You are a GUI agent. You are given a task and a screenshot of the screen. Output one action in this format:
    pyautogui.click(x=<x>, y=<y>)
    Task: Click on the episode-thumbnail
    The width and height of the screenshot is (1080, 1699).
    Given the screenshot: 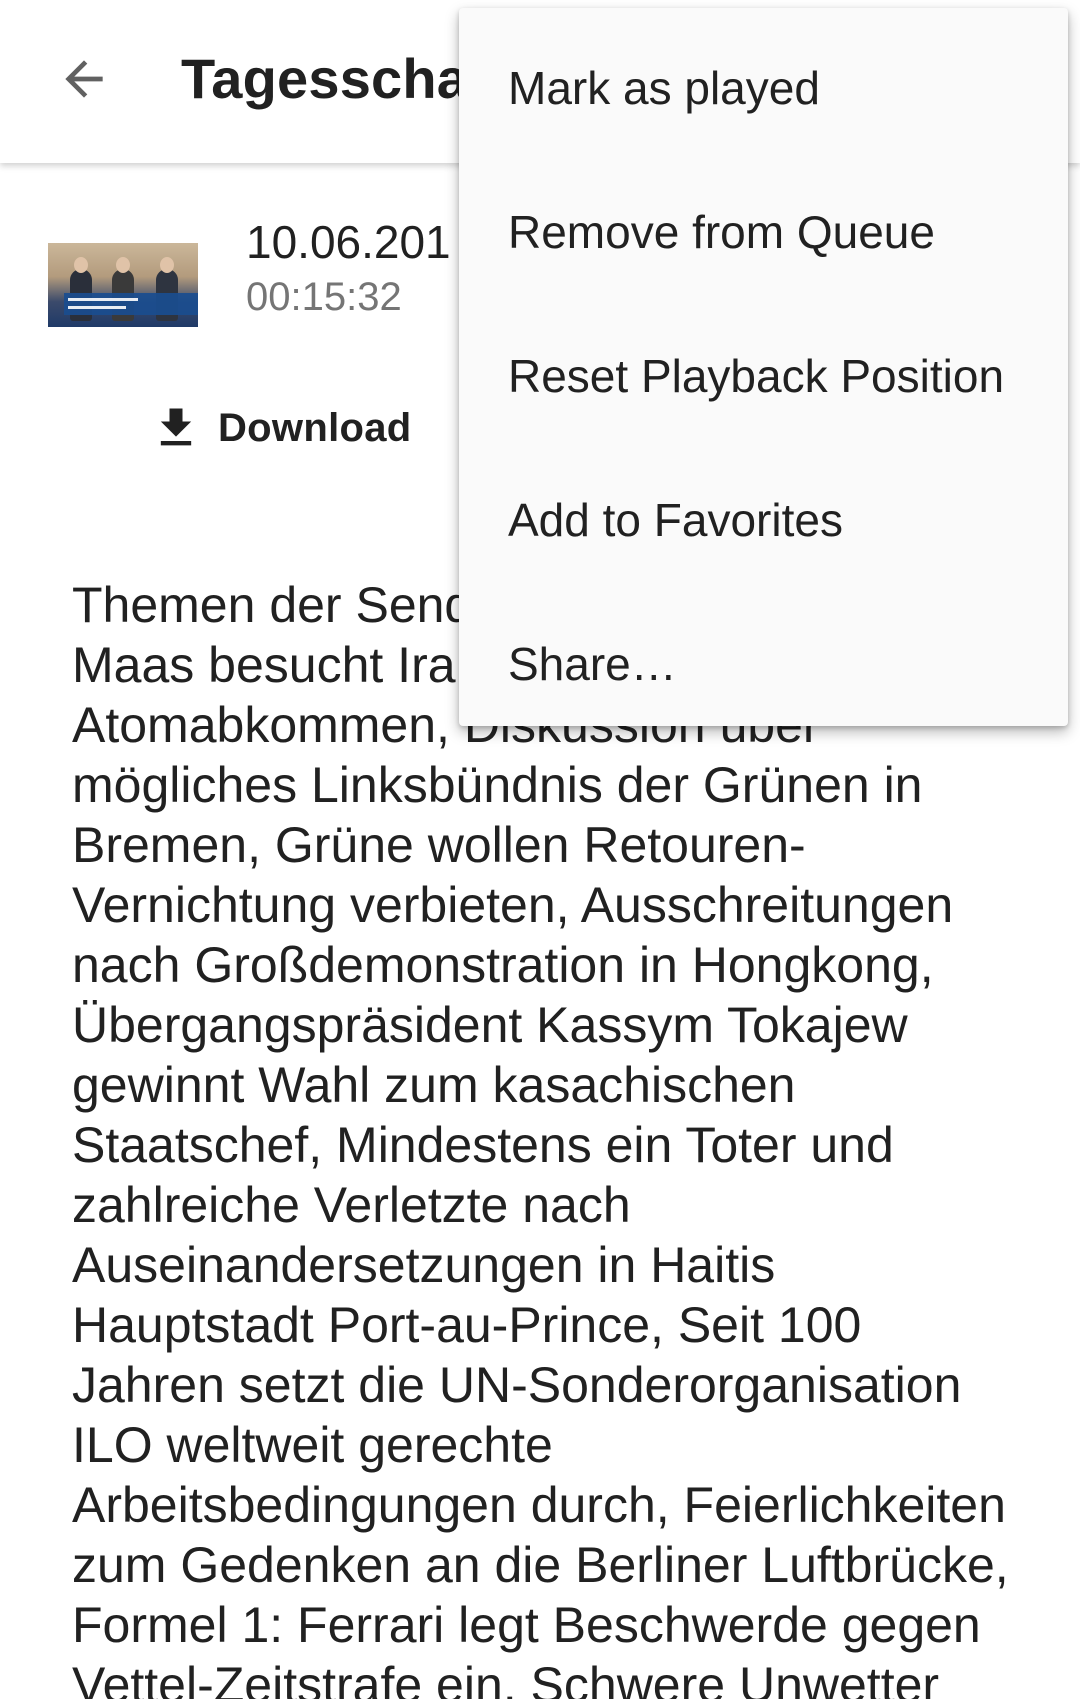 What is the action you would take?
    pyautogui.click(x=123, y=285)
    